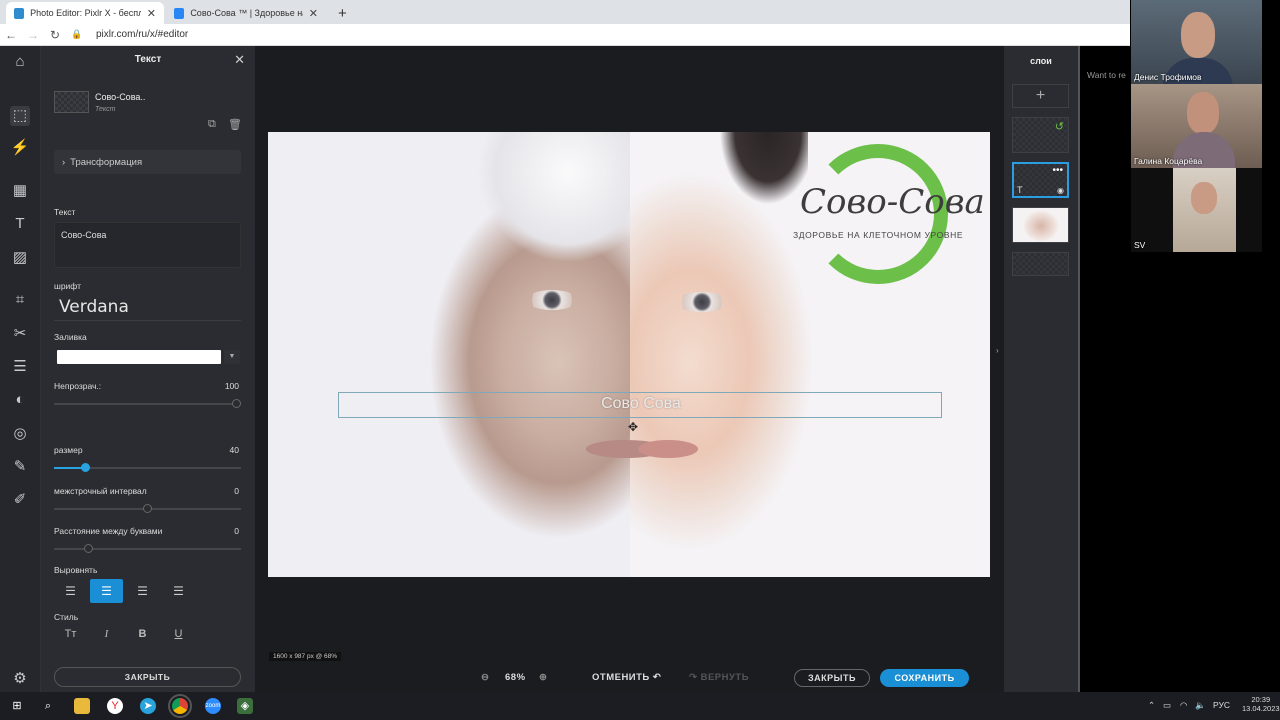  I want to click on reload-icon: ↻, so click(55, 35).